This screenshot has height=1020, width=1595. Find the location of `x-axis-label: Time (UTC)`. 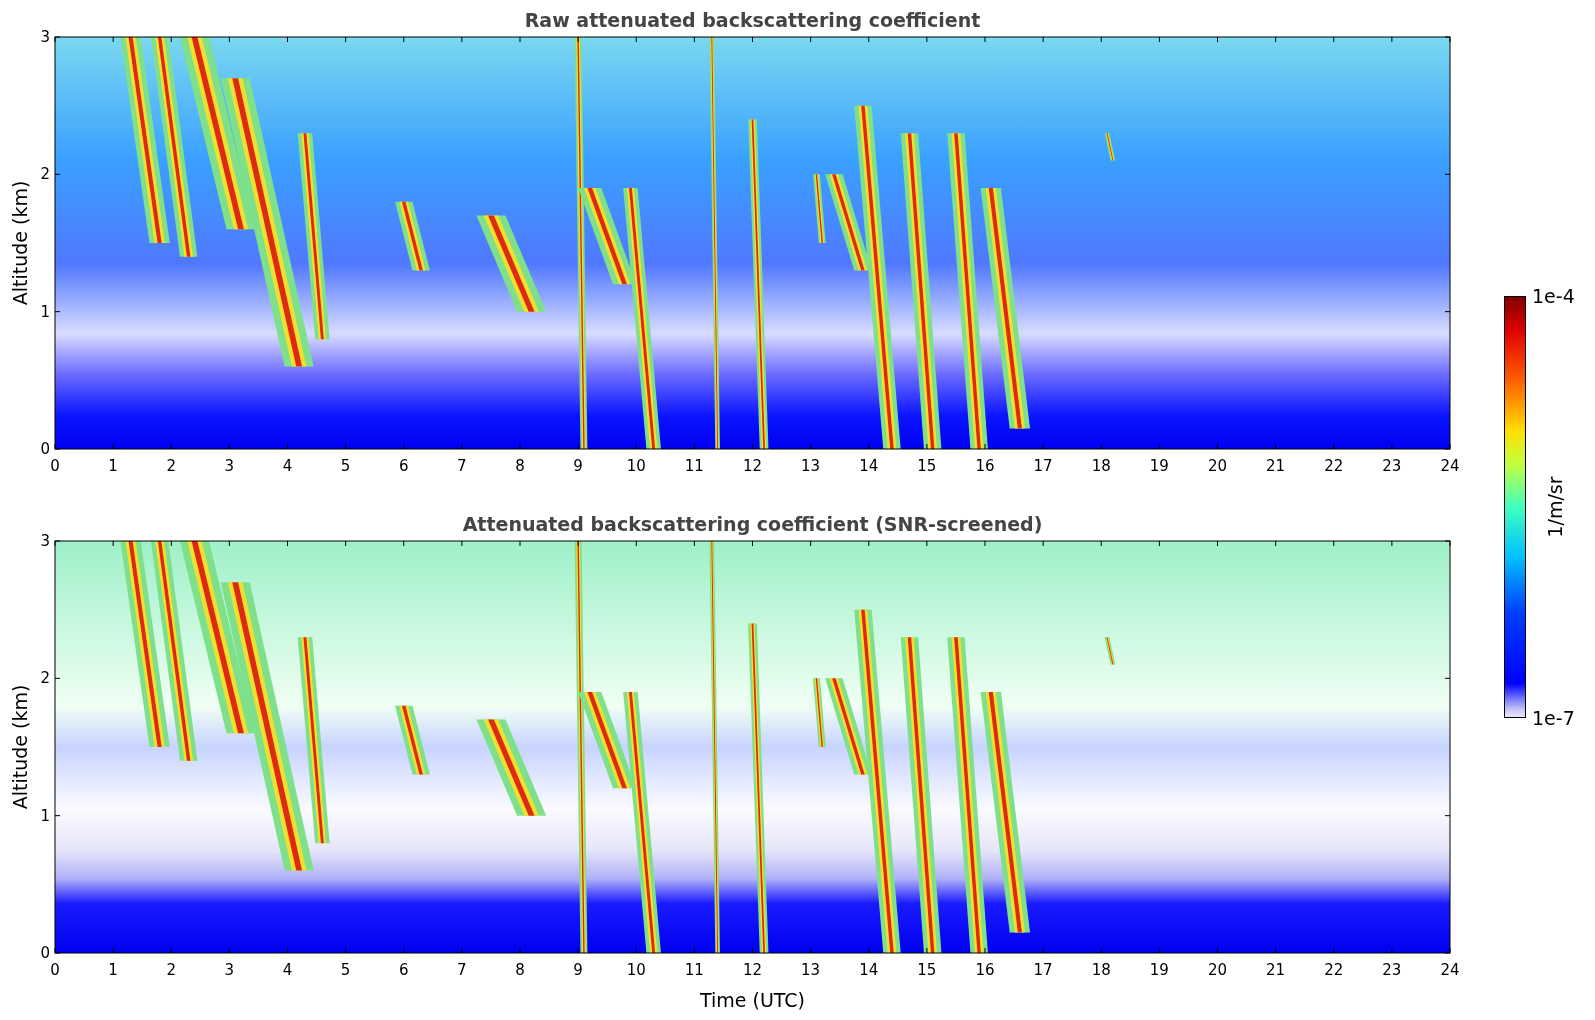

x-axis-label: Time (UTC) is located at coordinates (752, 1000).